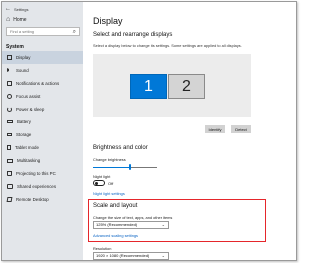 This screenshot has width=320, height=263. I want to click on detect-button: Detect, so click(241, 129).